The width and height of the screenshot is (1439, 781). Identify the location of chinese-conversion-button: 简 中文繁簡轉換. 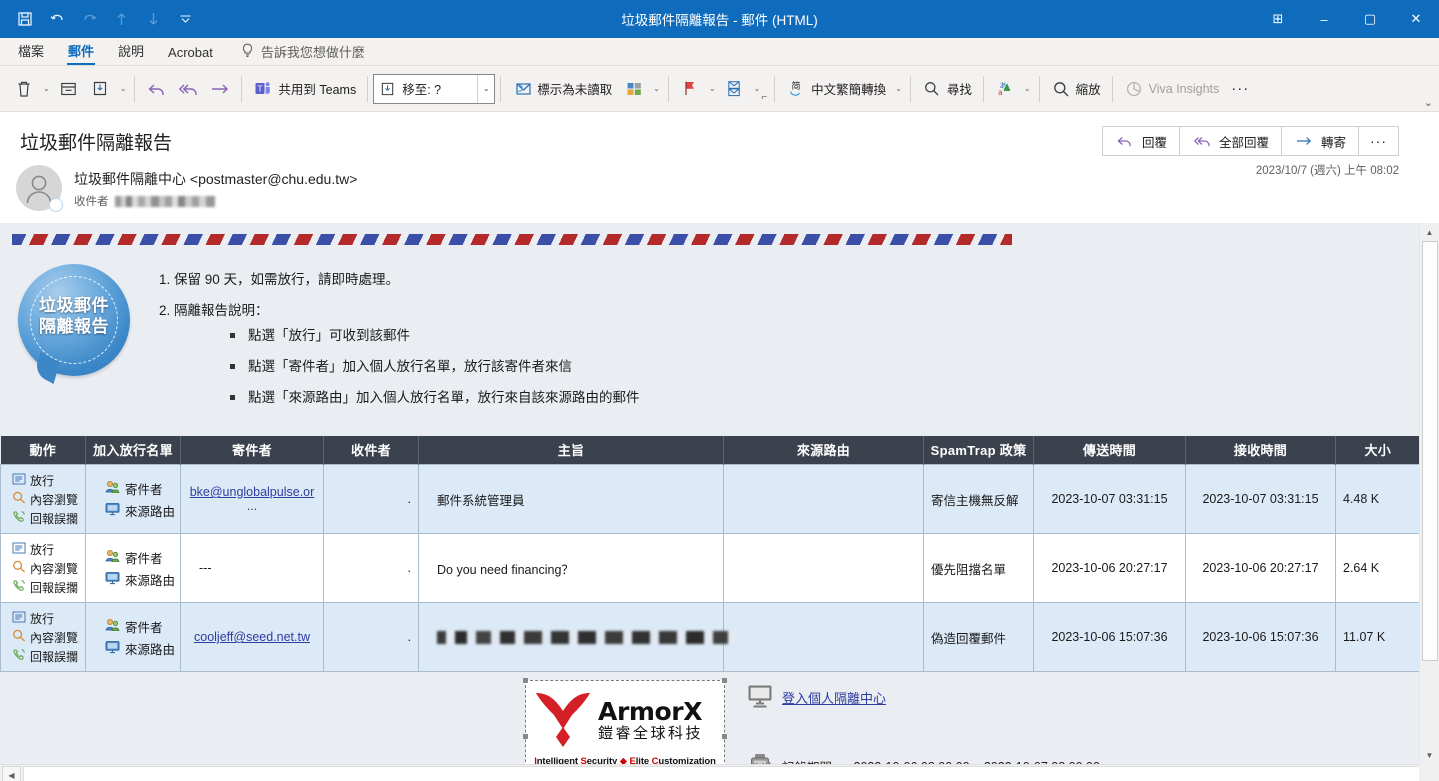
(836, 89).